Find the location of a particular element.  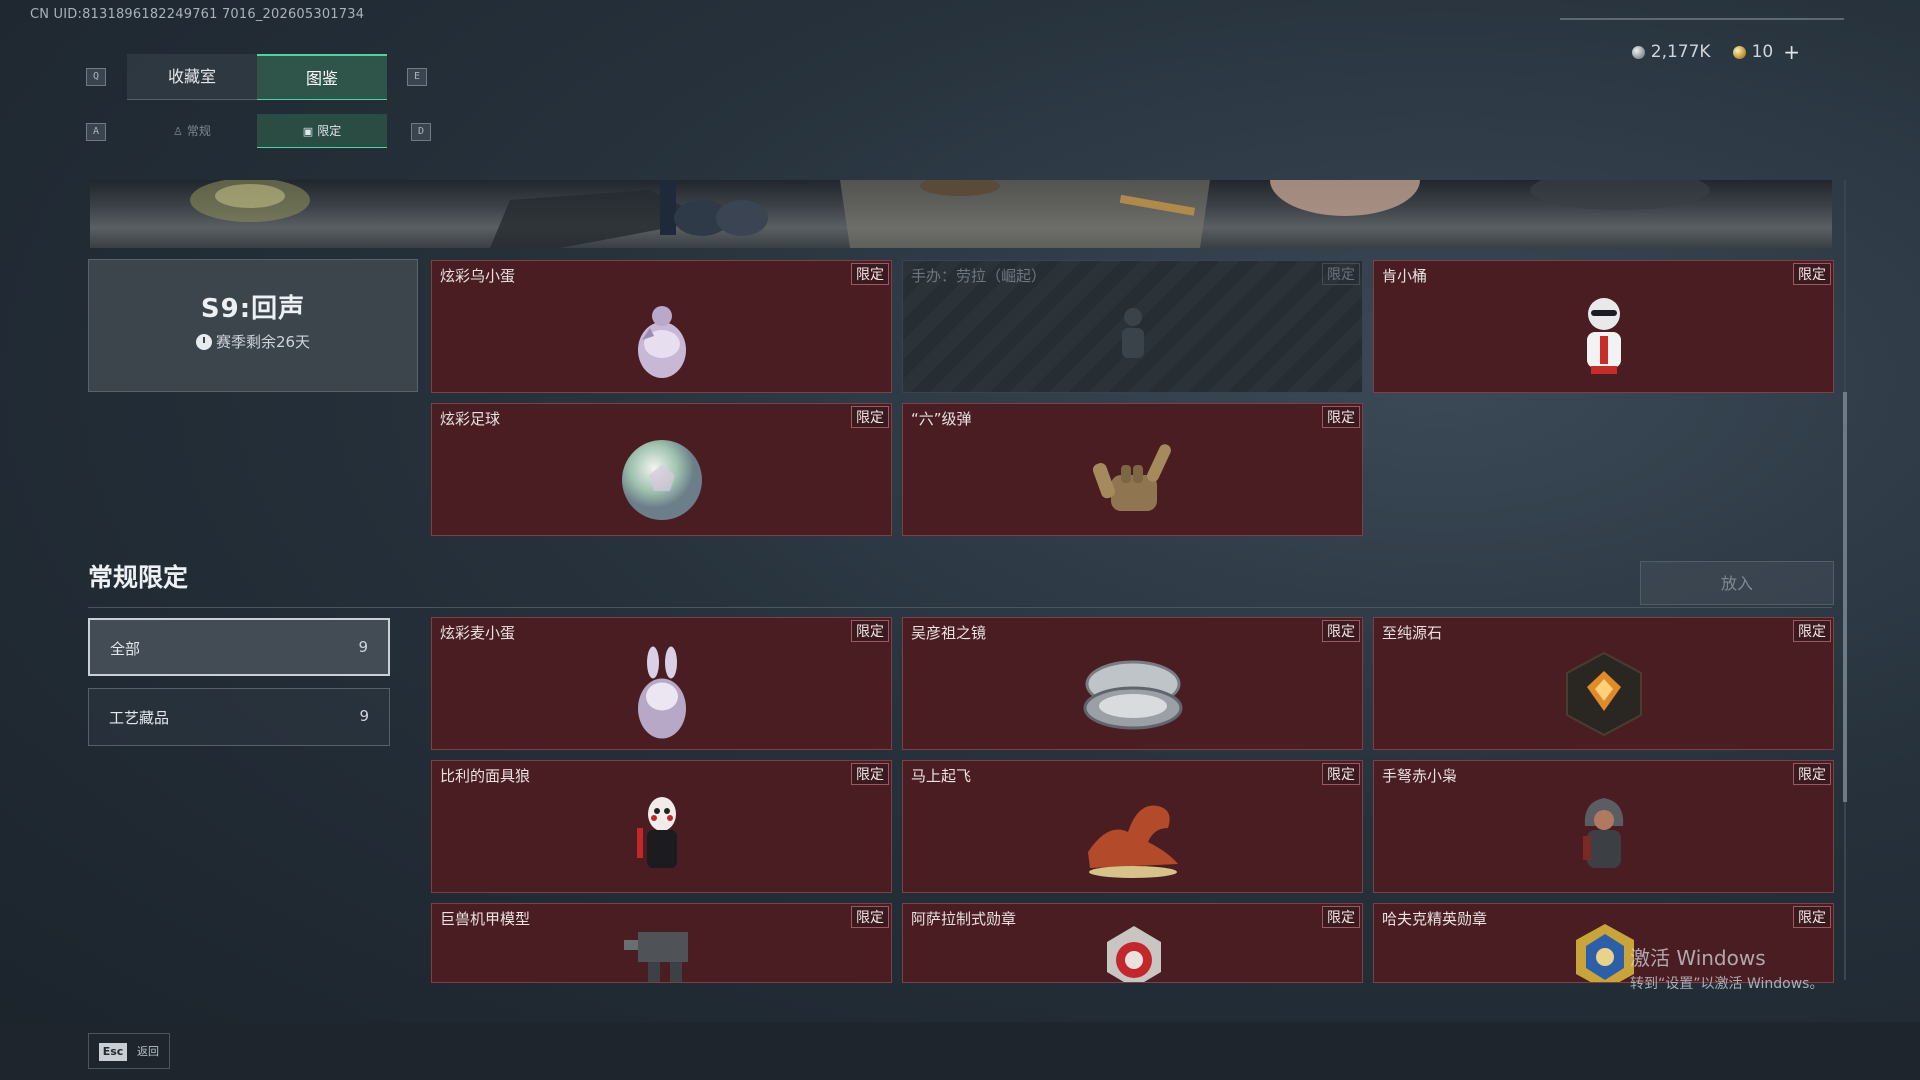

item-card: 比利的面具狼 限定 is located at coordinates (661, 826).